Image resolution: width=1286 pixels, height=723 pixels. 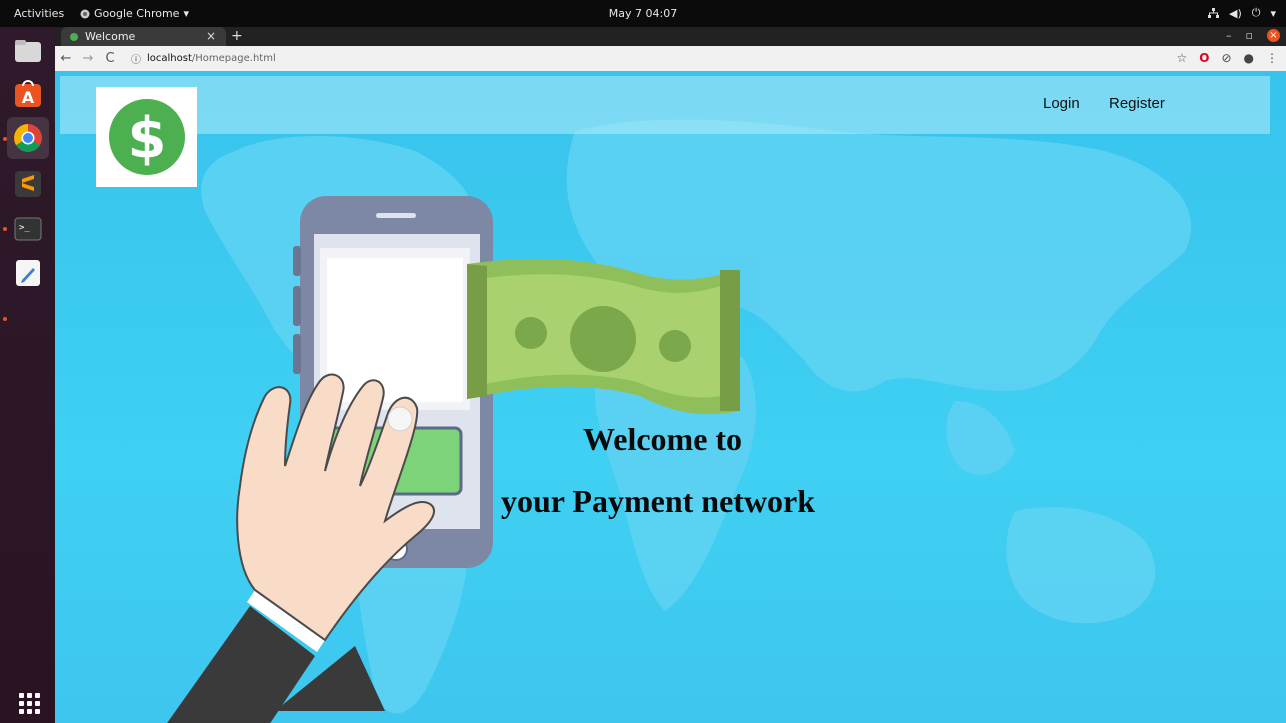 I want to click on app-menu: Google Chrome ▾, so click(x=134, y=13).